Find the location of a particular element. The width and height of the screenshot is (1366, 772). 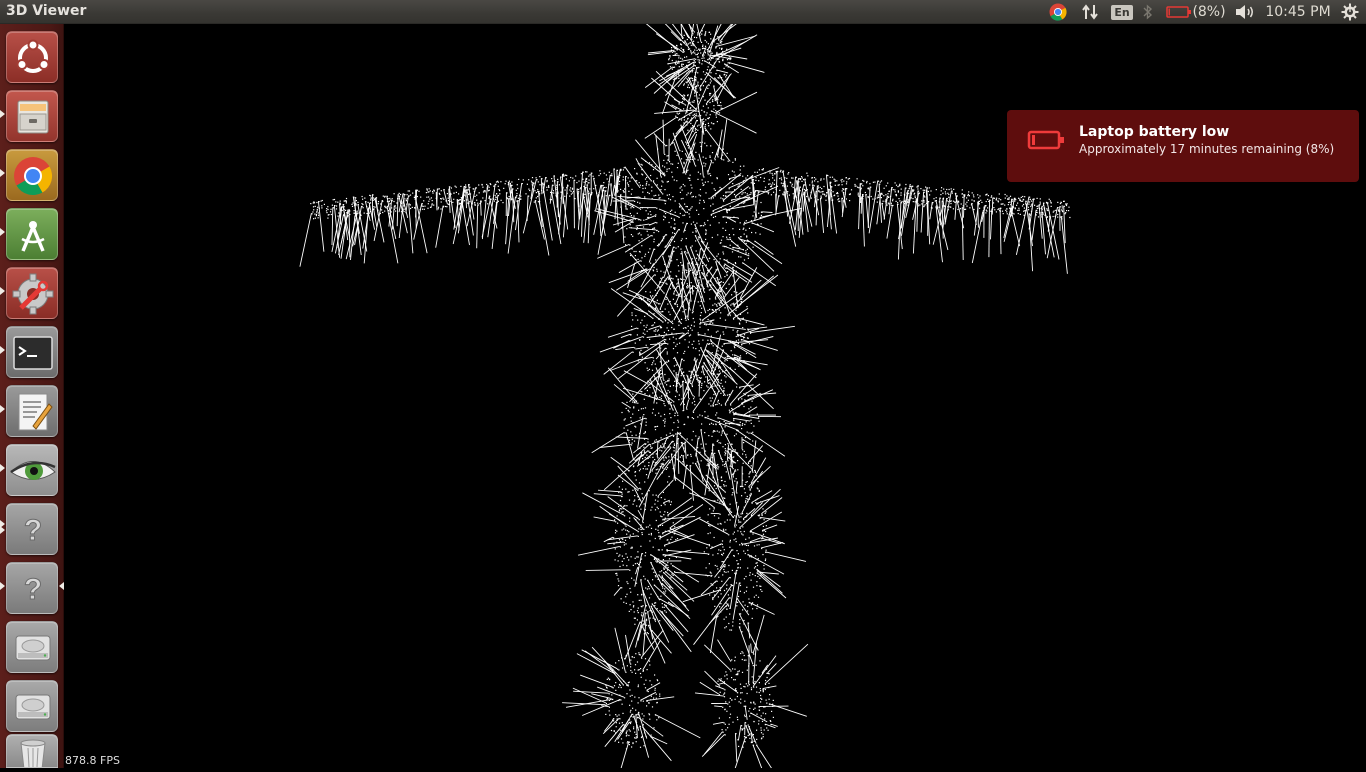

battery-low-icon is located at coordinates (1179, 12).